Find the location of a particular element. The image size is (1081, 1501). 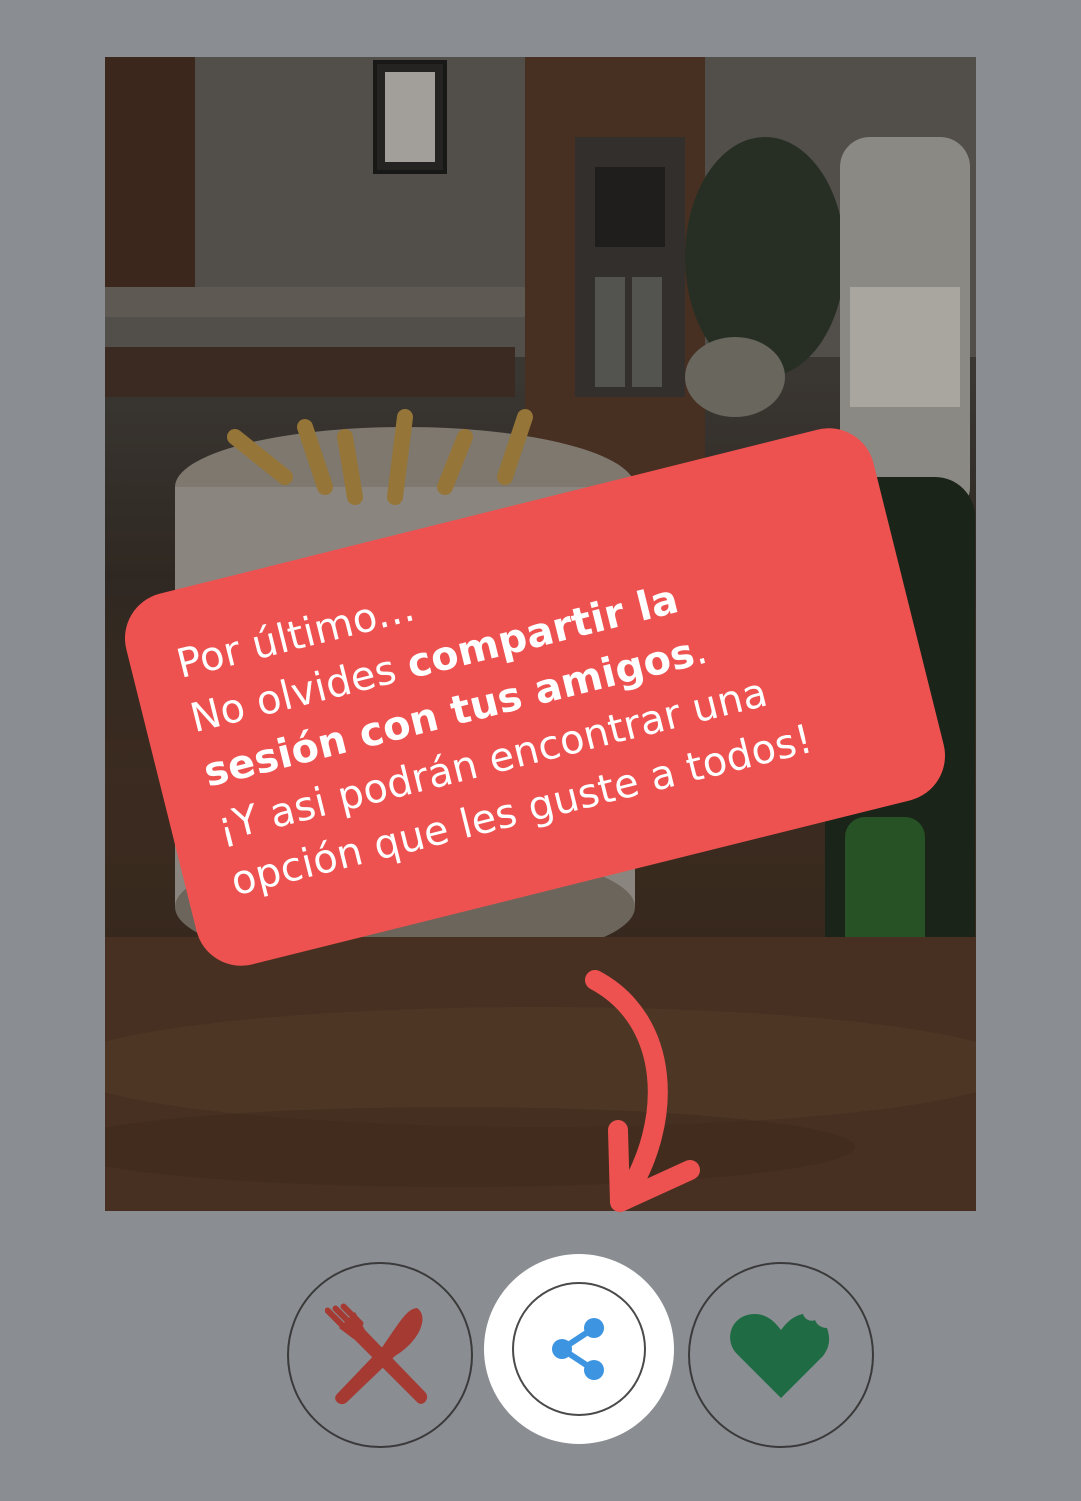

share-button-ring is located at coordinates (579, 1349).